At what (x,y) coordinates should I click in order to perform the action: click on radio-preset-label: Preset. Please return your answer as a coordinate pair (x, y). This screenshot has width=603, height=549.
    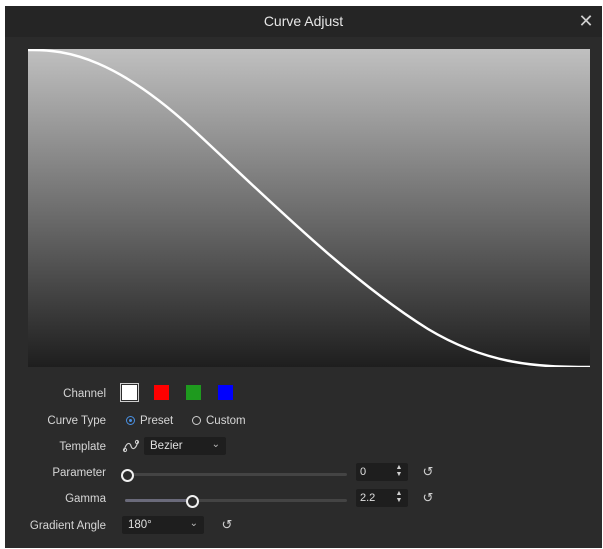
    Looking at the image, I should click on (157, 421).